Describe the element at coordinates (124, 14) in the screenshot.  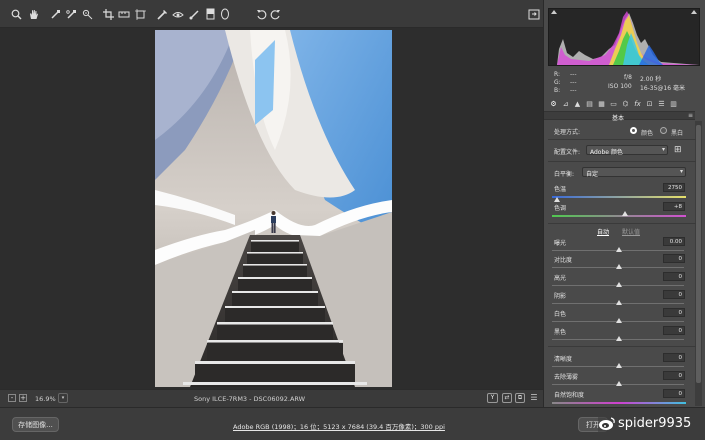
I see `straighten-icon` at that location.